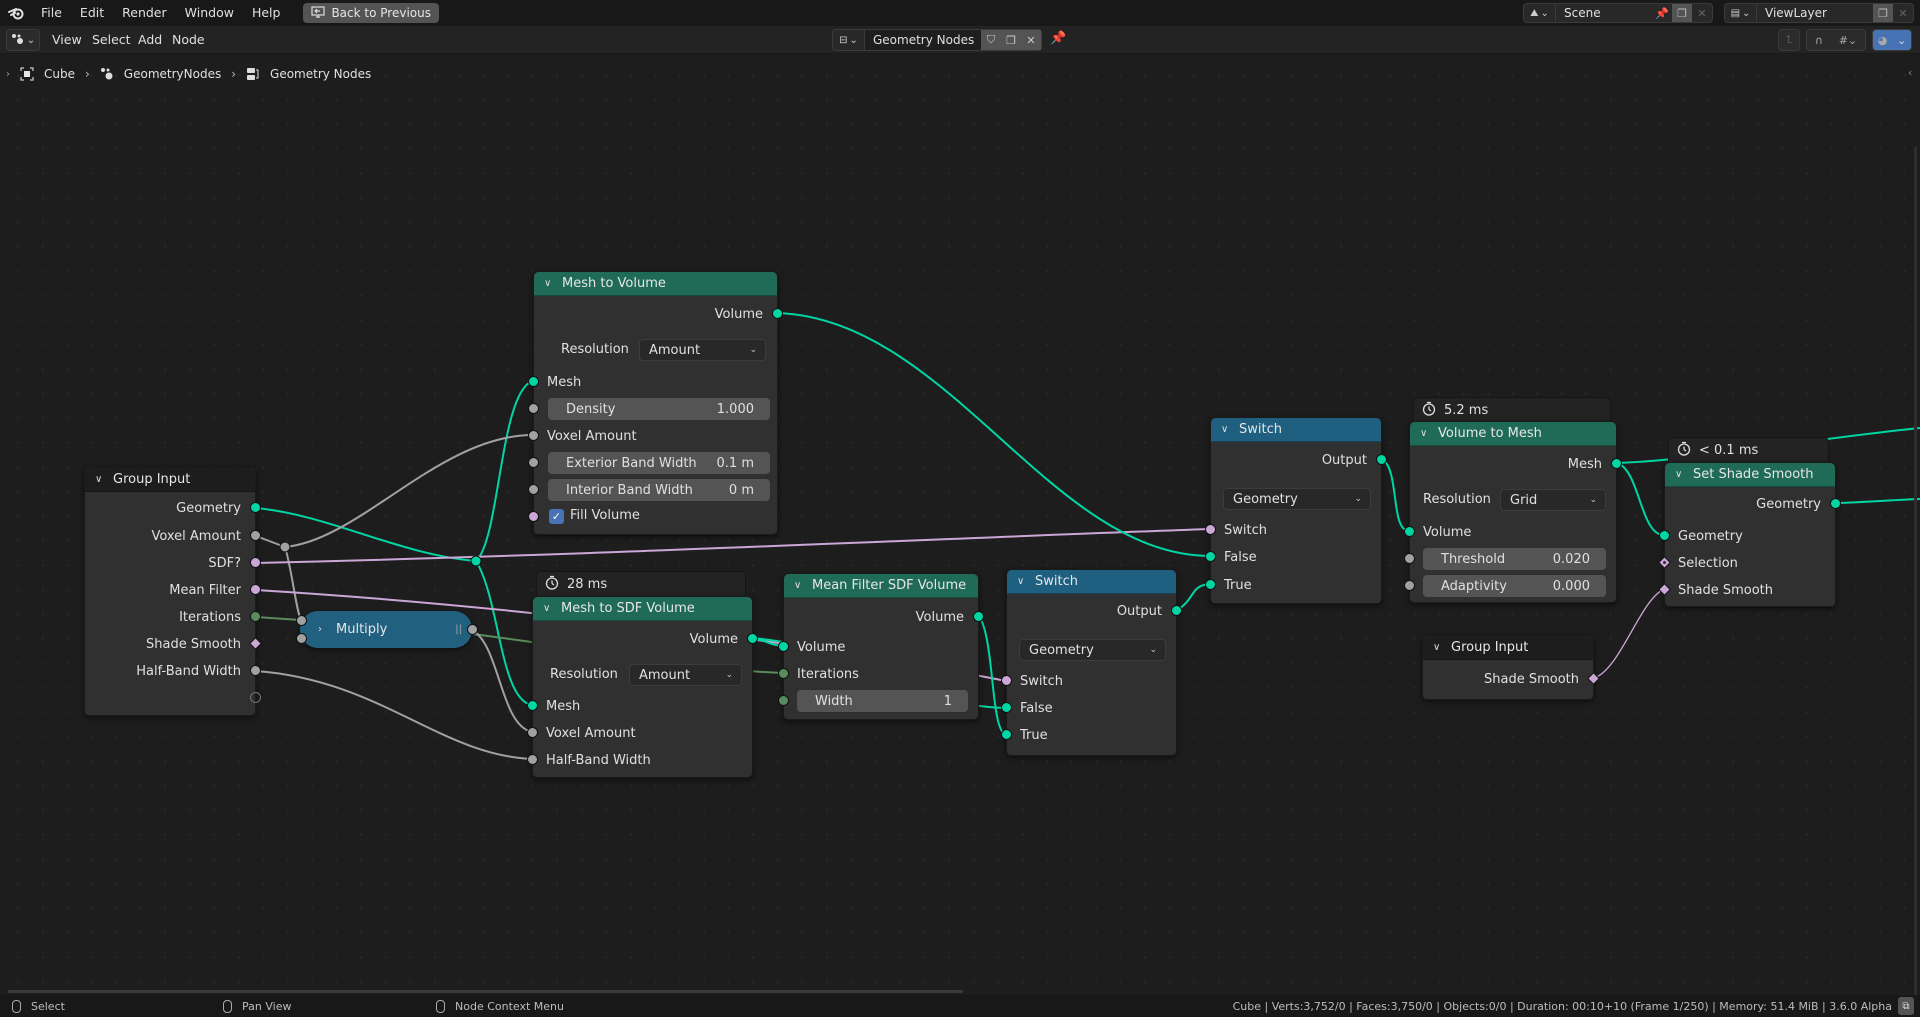  What do you see at coordinates (188, 40) in the screenshot?
I see `menu-node: Node` at bounding box center [188, 40].